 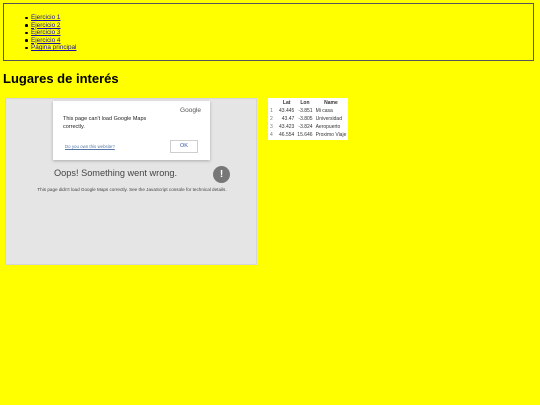 What do you see at coordinates (45, 32) in the screenshot?
I see `nav-link-ejercicio-3: Ejercicio 3` at bounding box center [45, 32].